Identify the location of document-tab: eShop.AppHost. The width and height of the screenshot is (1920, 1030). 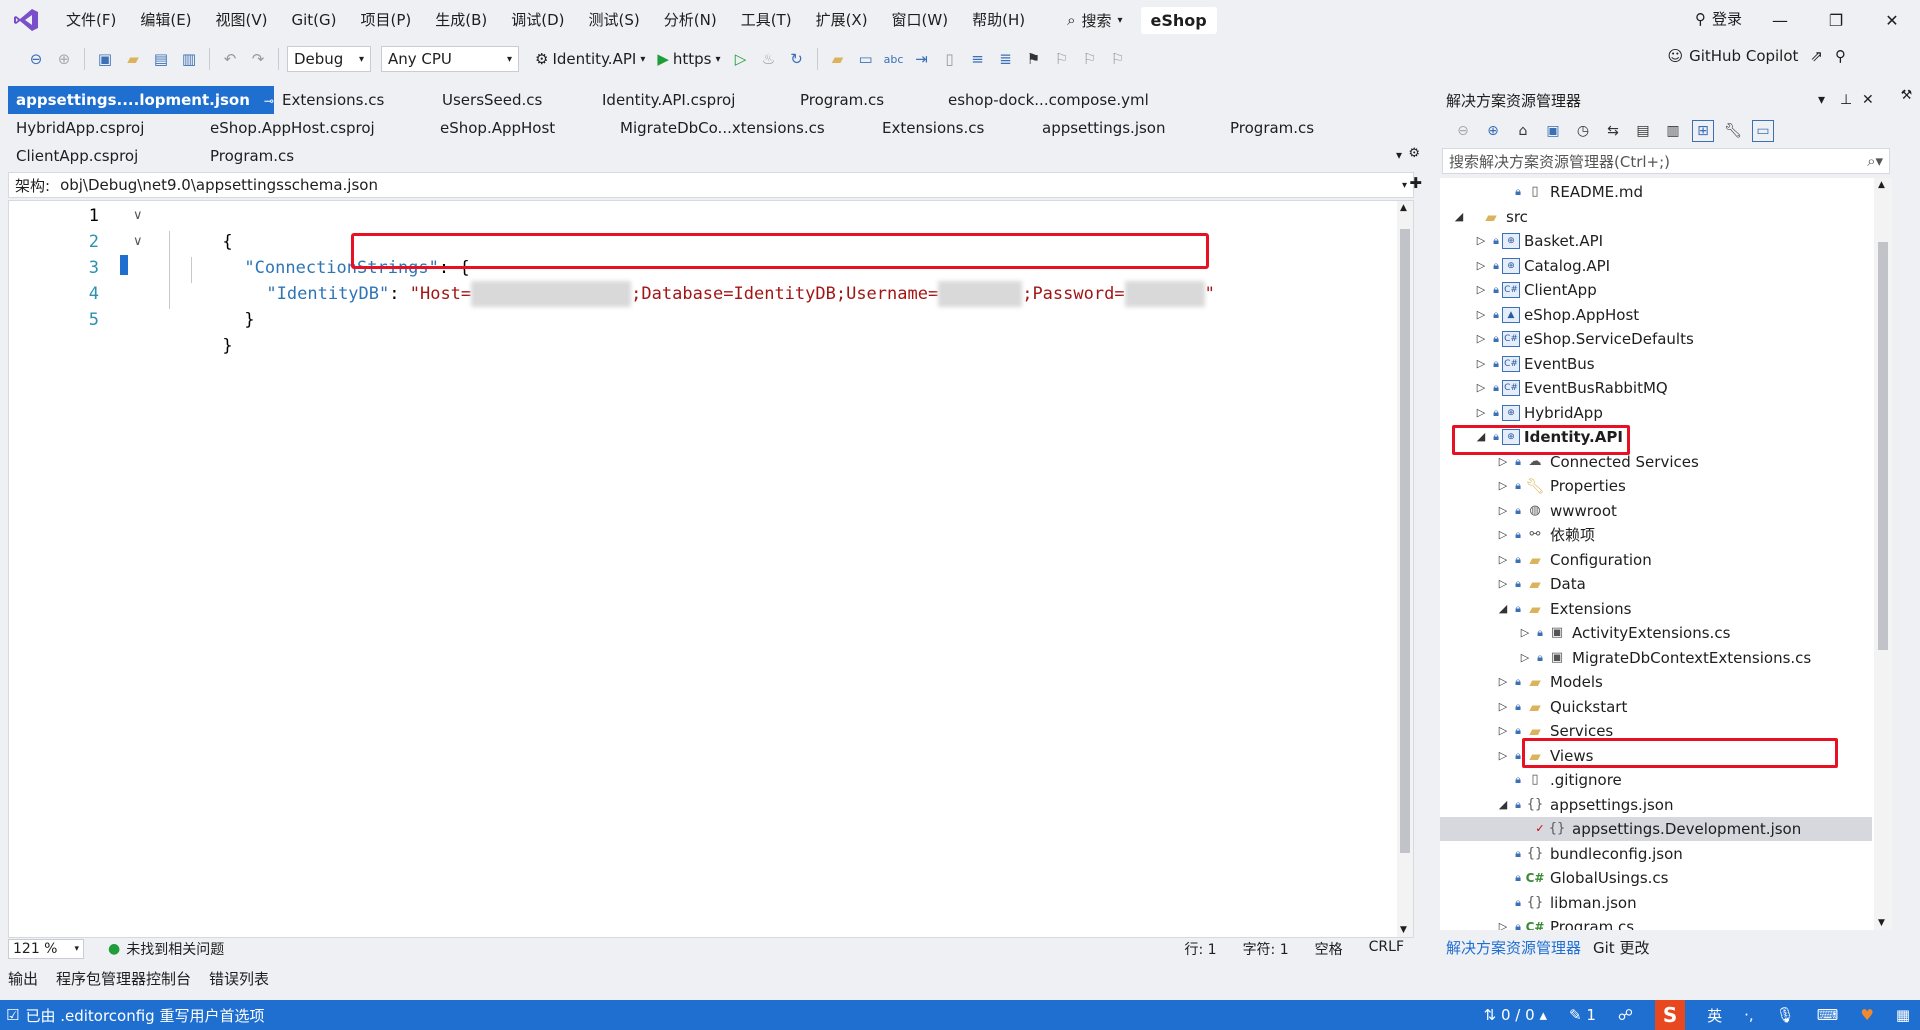
(522, 128).